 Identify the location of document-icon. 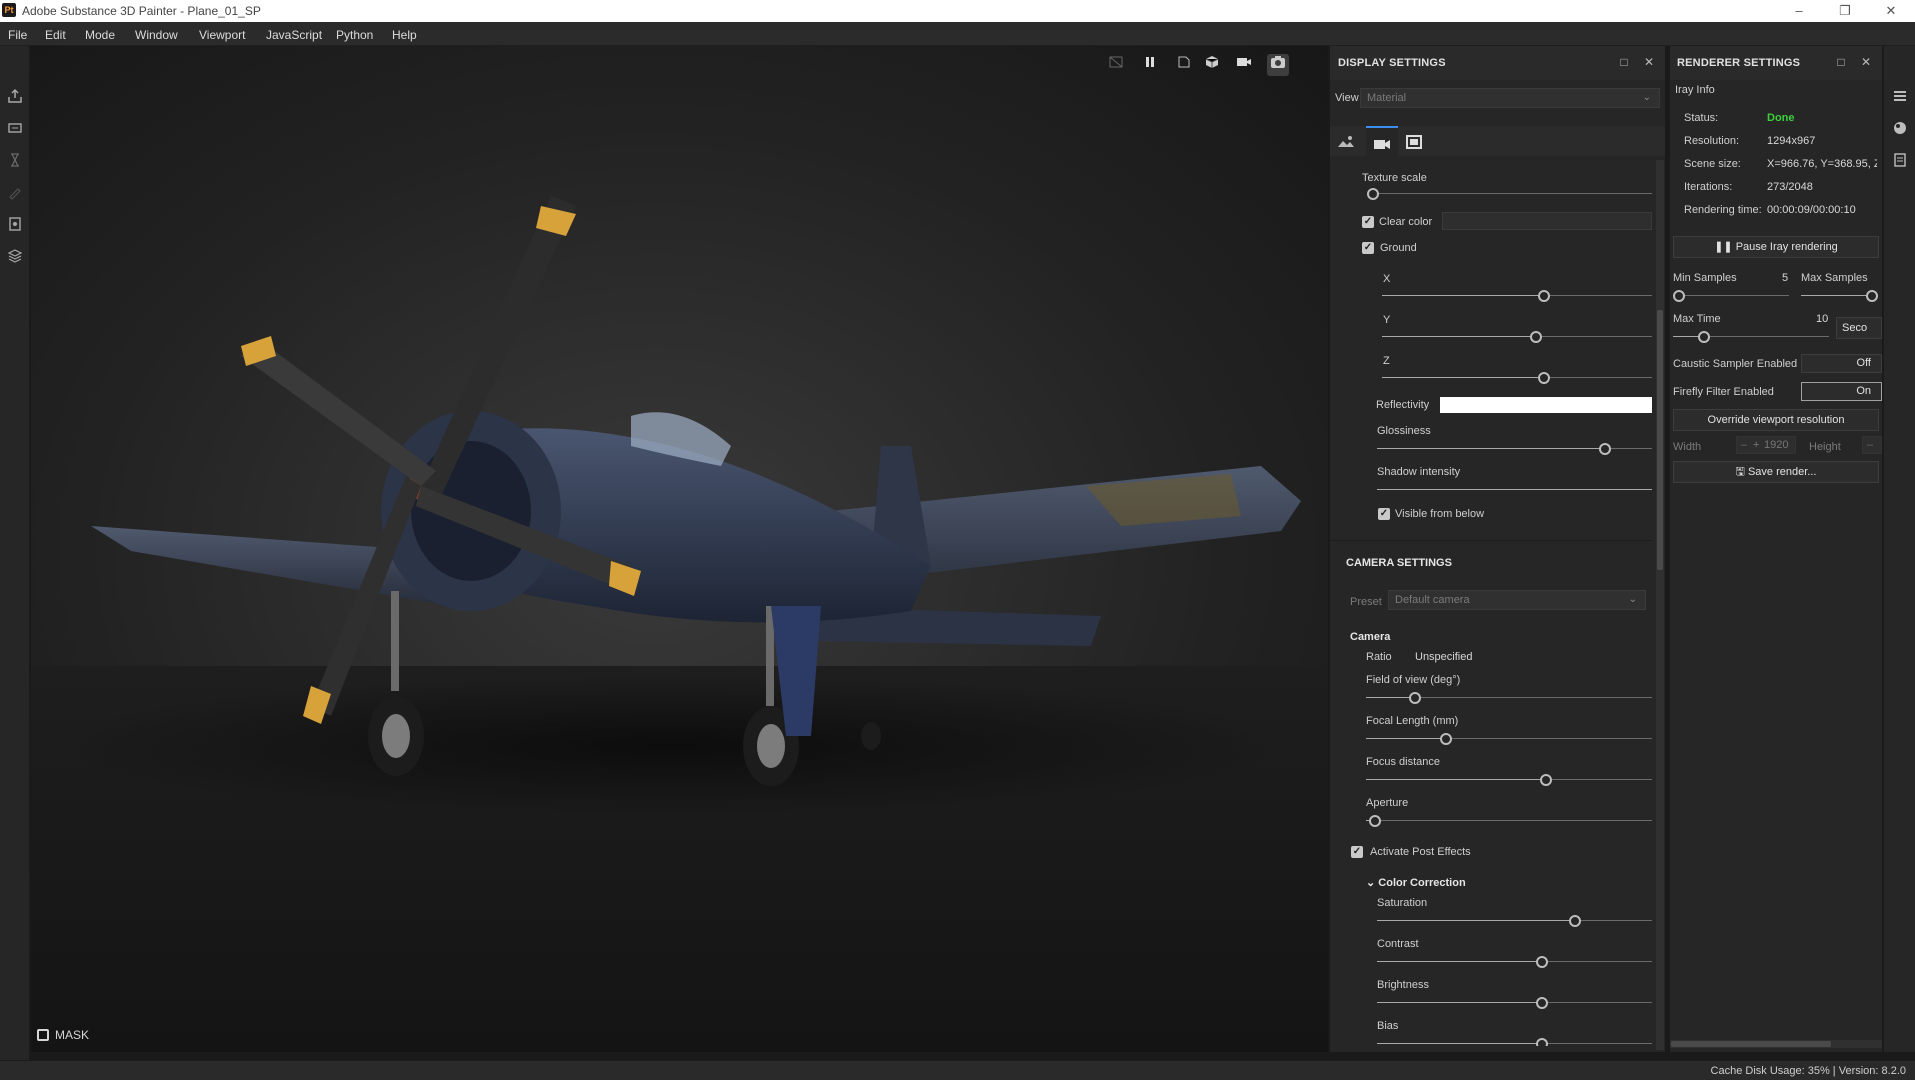
(15, 224).